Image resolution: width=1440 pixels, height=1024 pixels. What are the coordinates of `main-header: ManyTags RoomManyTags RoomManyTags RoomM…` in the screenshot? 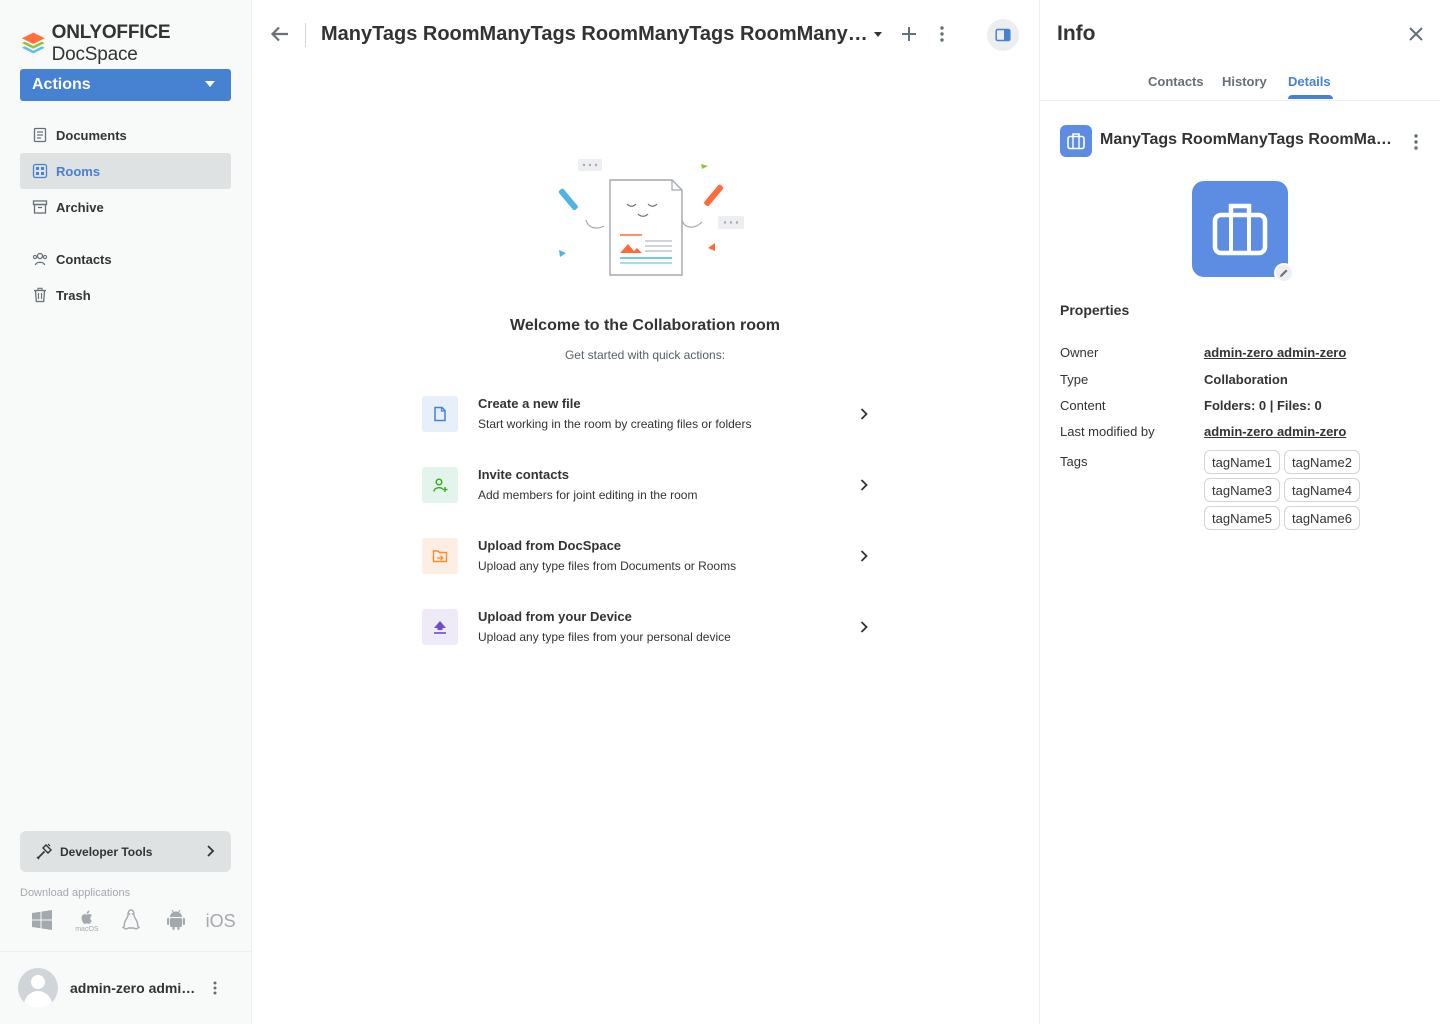 It's located at (645, 35).